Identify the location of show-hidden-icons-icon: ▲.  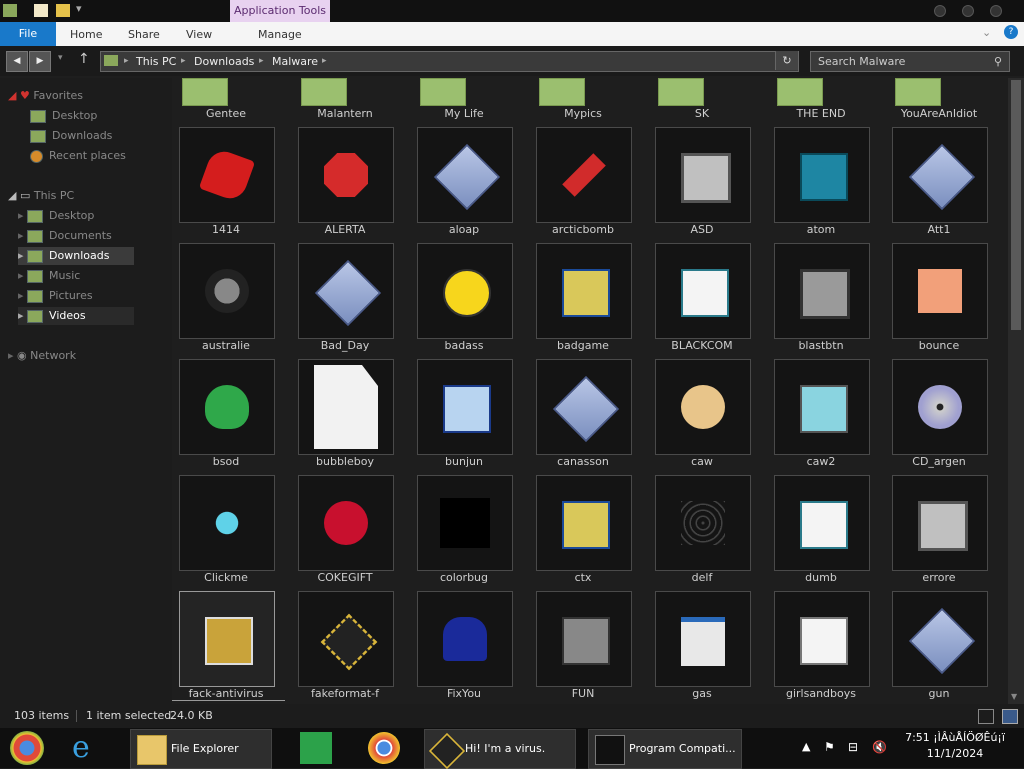
(806, 746).